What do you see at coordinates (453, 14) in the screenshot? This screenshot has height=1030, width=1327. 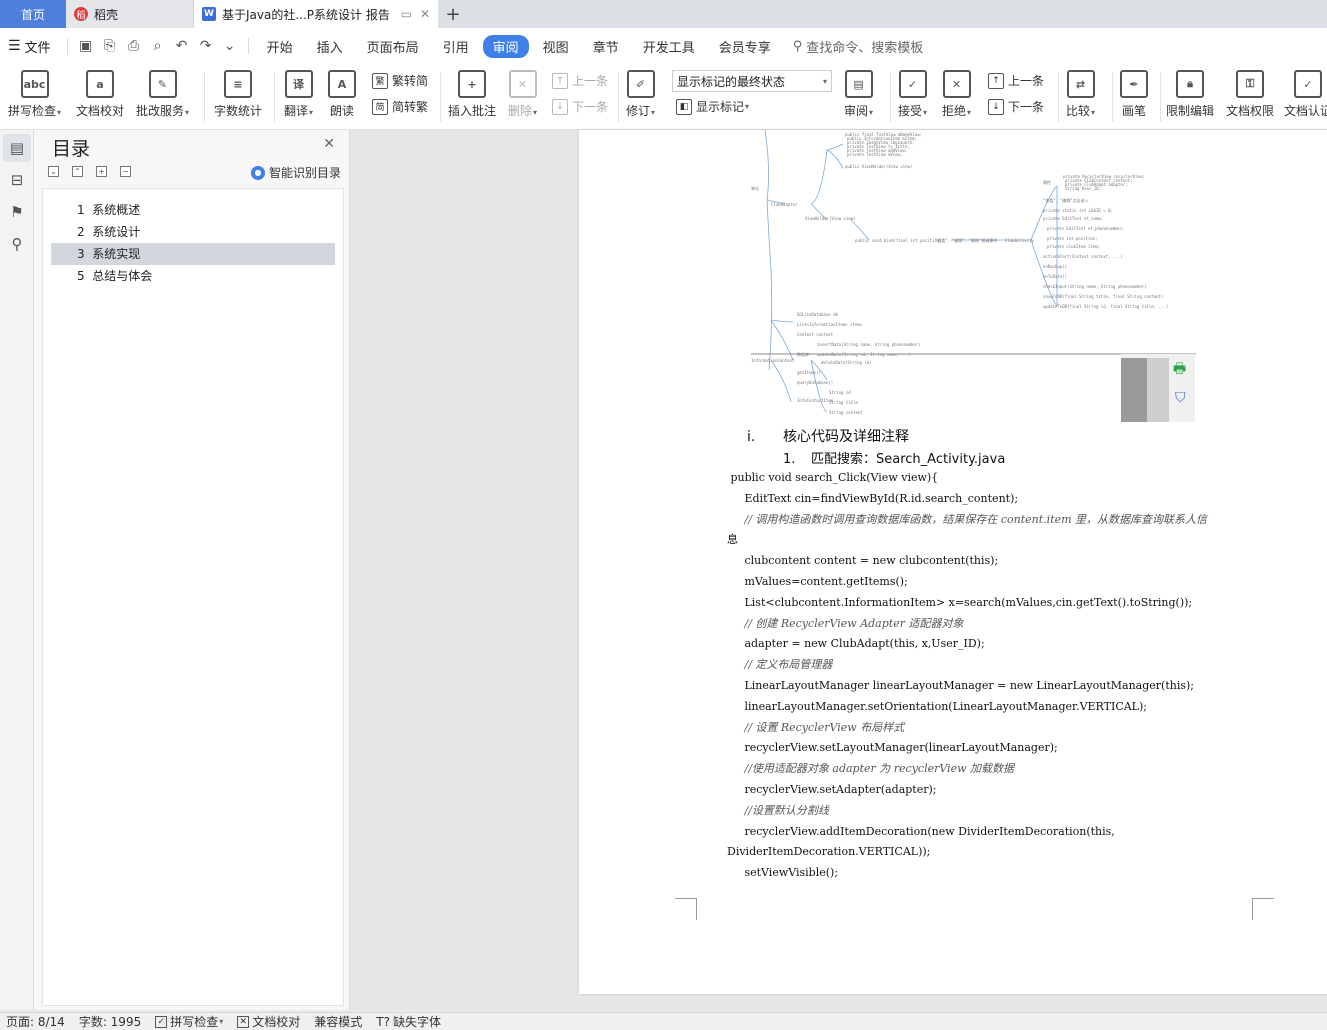 I see `new-tab-button: +` at bounding box center [453, 14].